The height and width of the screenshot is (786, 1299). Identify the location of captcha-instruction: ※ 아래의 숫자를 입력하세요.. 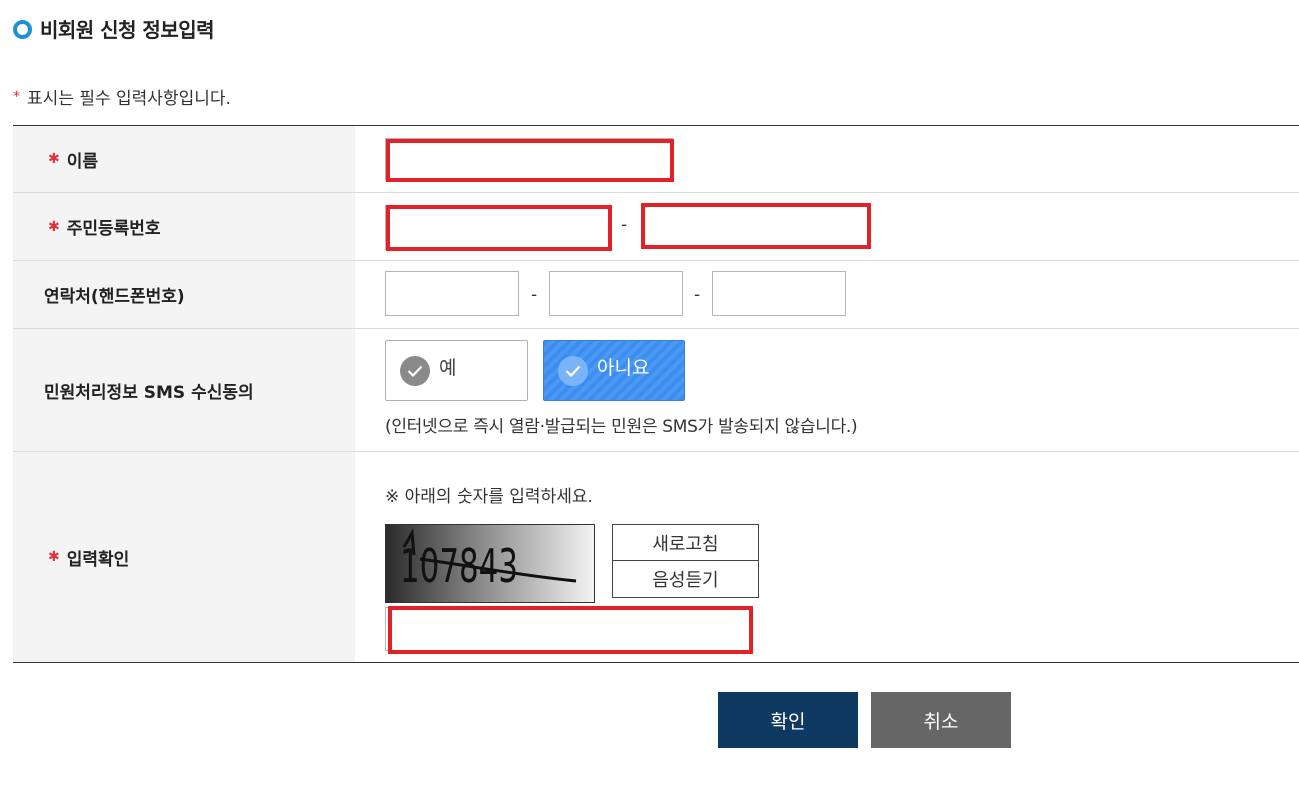
(489, 497).